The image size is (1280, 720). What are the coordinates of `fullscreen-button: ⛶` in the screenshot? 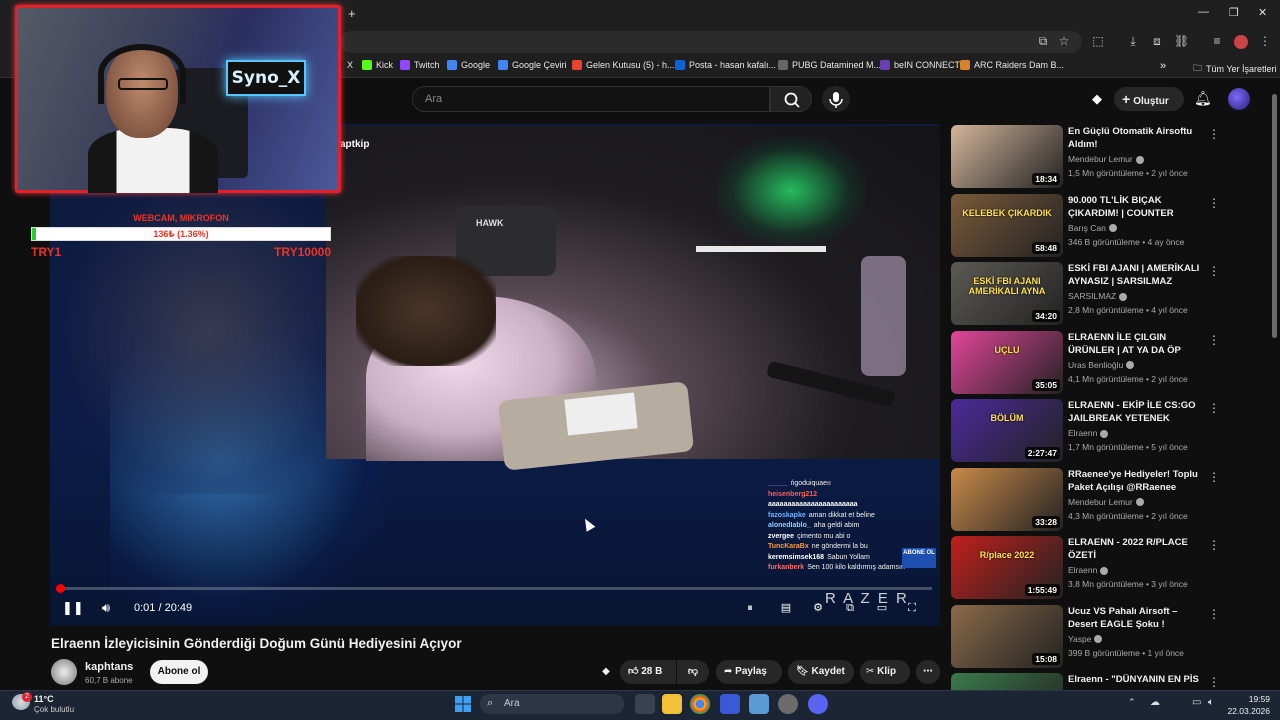 It's located at (912, 608).